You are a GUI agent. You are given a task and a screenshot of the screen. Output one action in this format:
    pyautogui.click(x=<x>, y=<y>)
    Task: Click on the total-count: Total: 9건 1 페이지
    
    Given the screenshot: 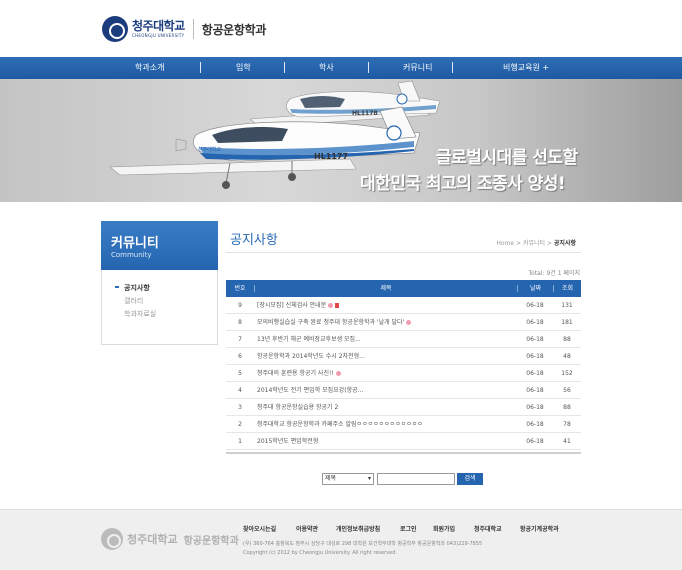 What is the action you would take?
    pyautogui.click(x=554, y=273)
    